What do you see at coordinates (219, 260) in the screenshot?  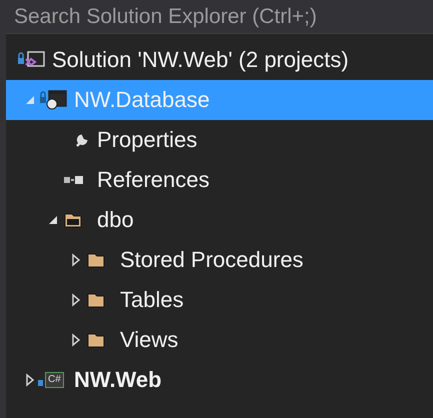 I see `tree-item: Stored Procedures` at bounding box center [219, 260].